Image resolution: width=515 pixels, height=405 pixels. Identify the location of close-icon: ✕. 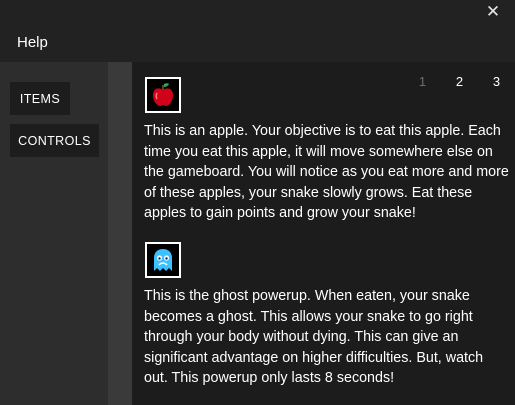
(493, 11).